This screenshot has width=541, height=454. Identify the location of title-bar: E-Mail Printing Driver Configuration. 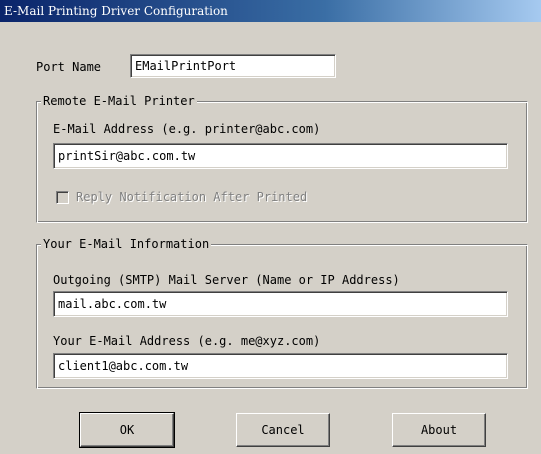
(270, 11).